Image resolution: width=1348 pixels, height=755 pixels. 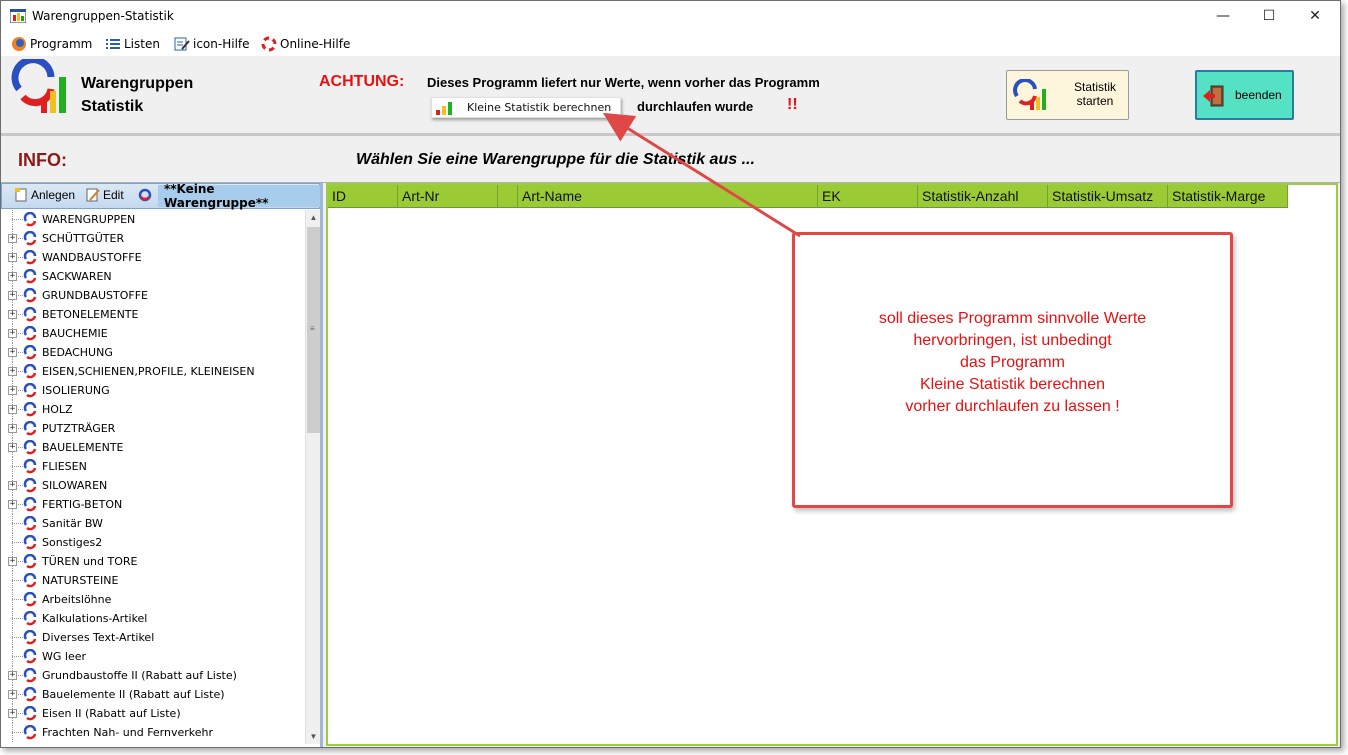 What do you see at coordinates (1228, 196) in the screenshot?
I see `col-statistik-marge: Statistik-Marge` at bounding box center [1228, 196].